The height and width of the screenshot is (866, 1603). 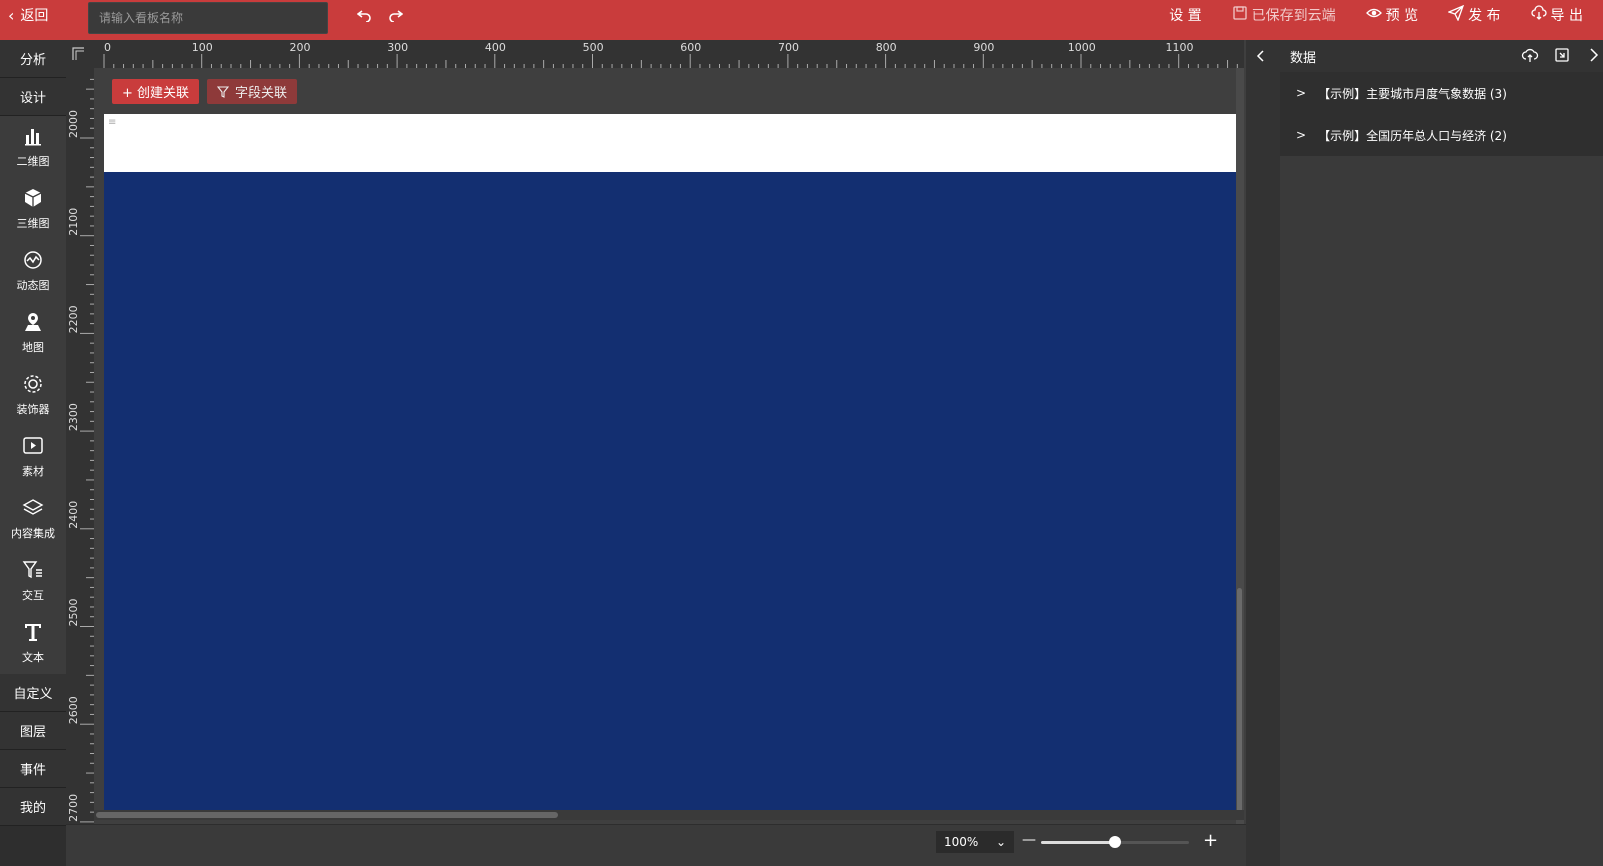 What do you see at coordinates (1402, 16) in the screenshot?
I see `preview-label: 预 览` at bounding box center [1402, 16].